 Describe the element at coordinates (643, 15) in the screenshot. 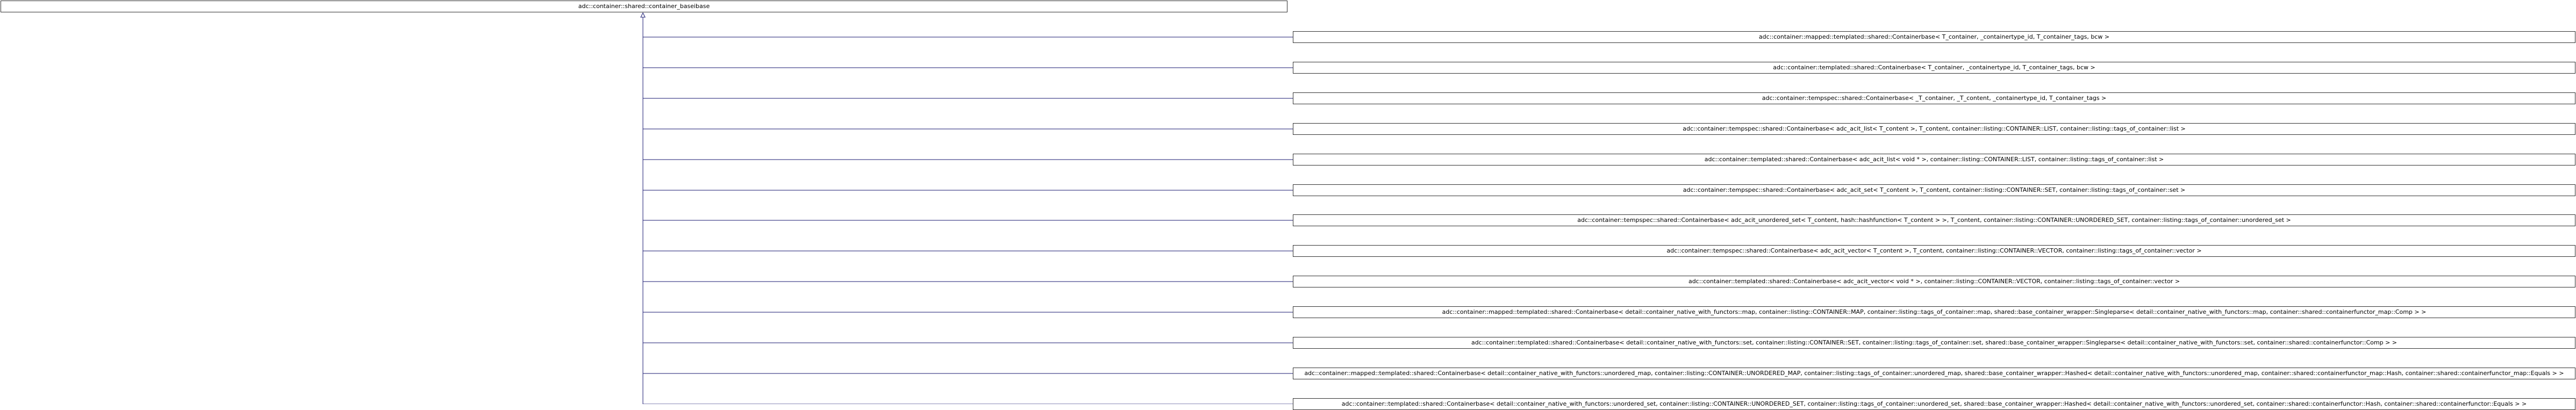

I see `inheritance-arrow-head` at that location.